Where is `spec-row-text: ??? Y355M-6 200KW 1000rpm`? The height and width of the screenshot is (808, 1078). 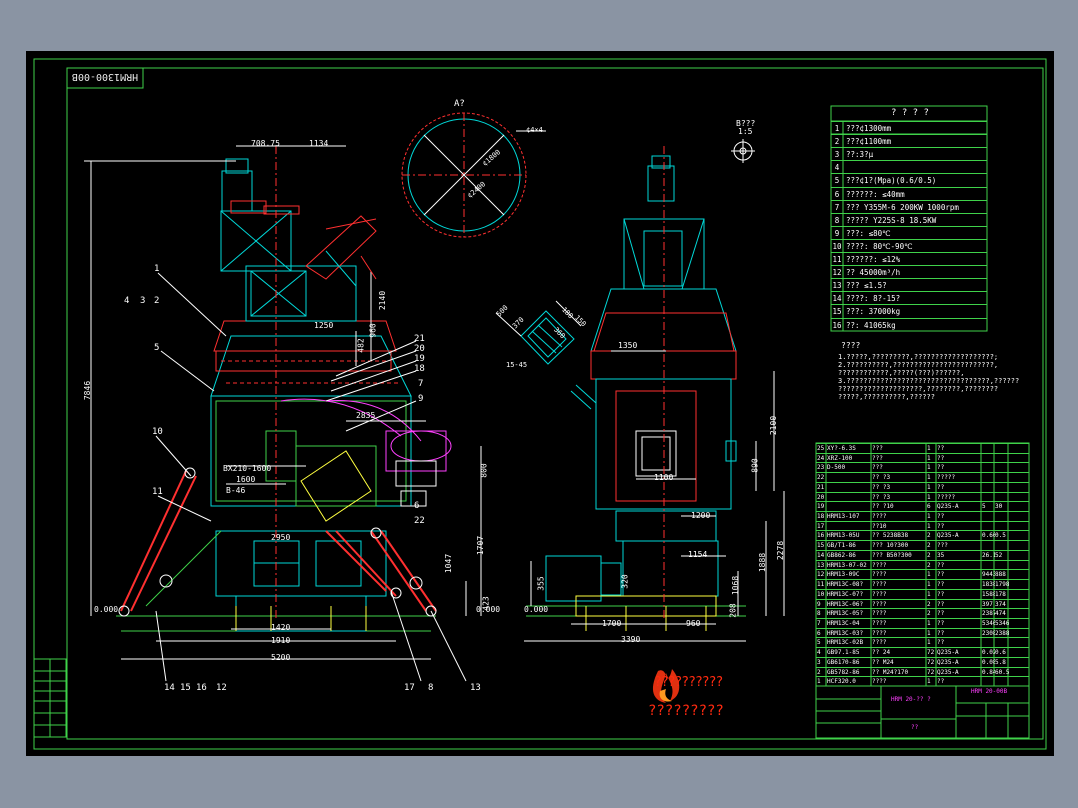
spec-row-text: ??? Y355M-6 200KW 1000rpm is located at coordinates (902, 207).